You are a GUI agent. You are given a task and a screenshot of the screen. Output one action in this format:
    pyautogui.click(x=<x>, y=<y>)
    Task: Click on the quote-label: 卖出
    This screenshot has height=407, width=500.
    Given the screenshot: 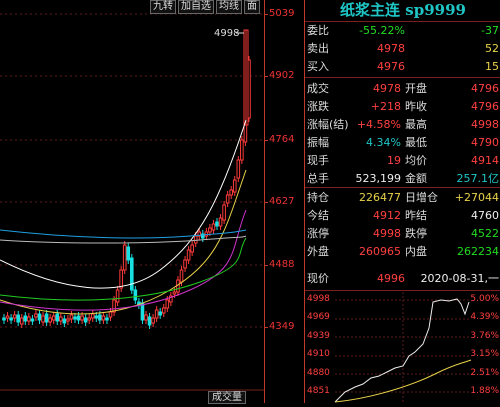 What is the action you would take?
    pyautogui.click(x=318, y=48)
    